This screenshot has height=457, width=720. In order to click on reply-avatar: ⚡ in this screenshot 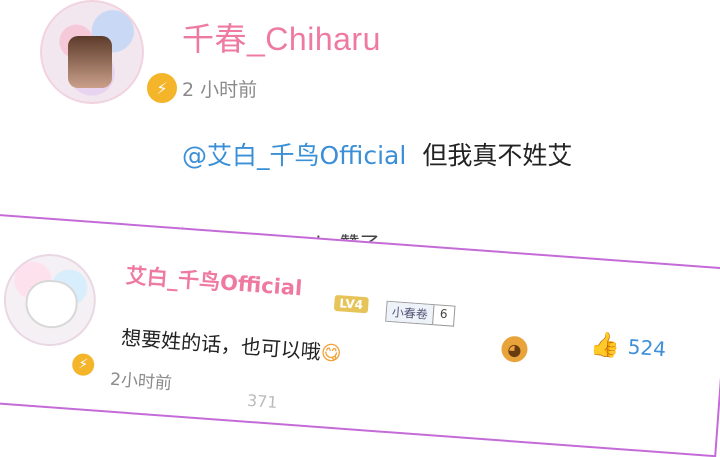, I will do `click(50, 315)`.